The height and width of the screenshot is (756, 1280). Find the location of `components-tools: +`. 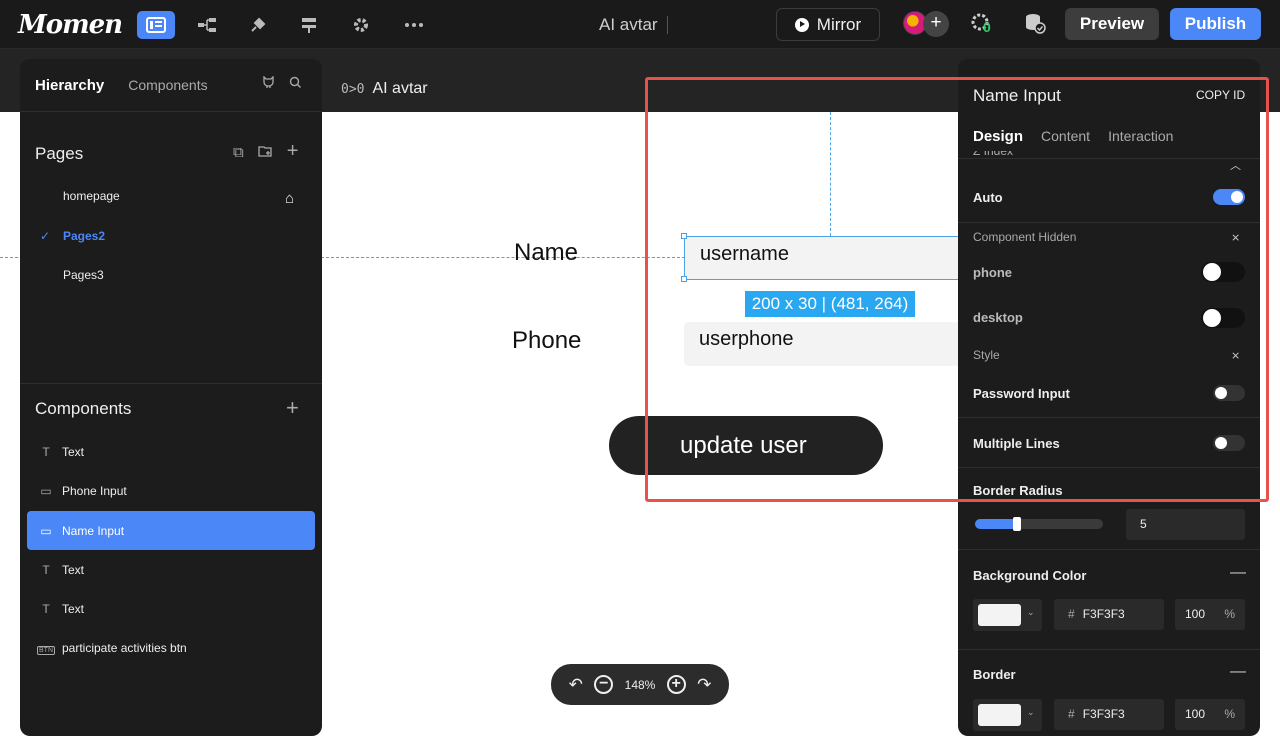

components-tools: + is located at coordinates (292, 408).